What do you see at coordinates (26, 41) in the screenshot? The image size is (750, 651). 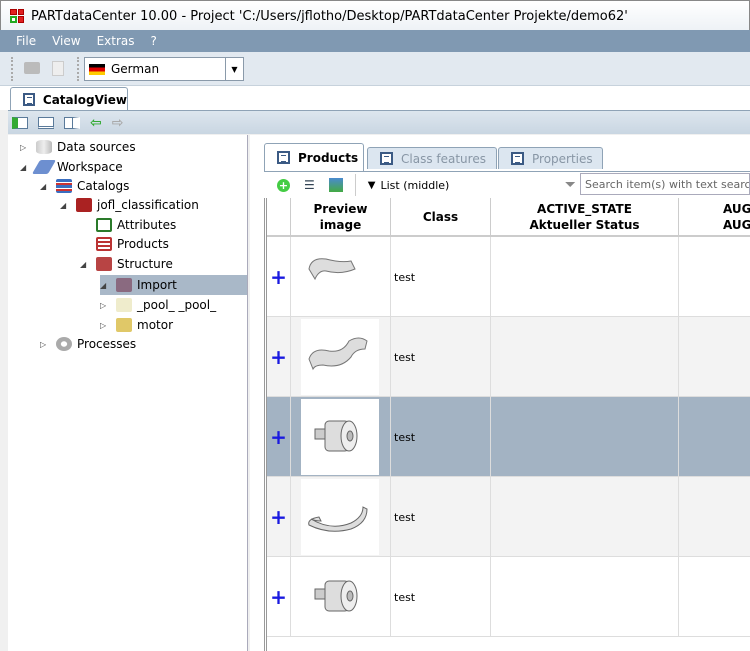 I see `menu-file: File` at bounding box center [26, 41].